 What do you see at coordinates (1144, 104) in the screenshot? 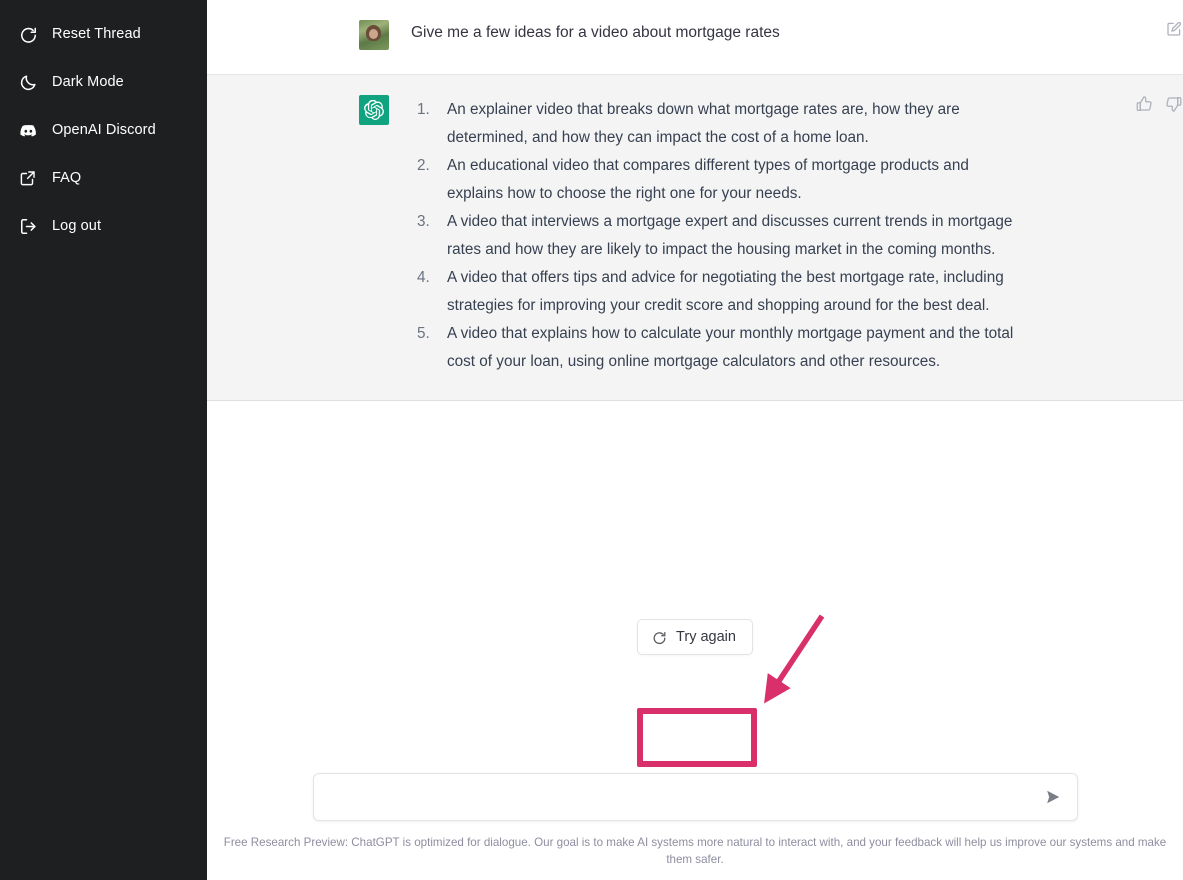
I see `thumbs-up-icon` at bounding box center [1144, 104].